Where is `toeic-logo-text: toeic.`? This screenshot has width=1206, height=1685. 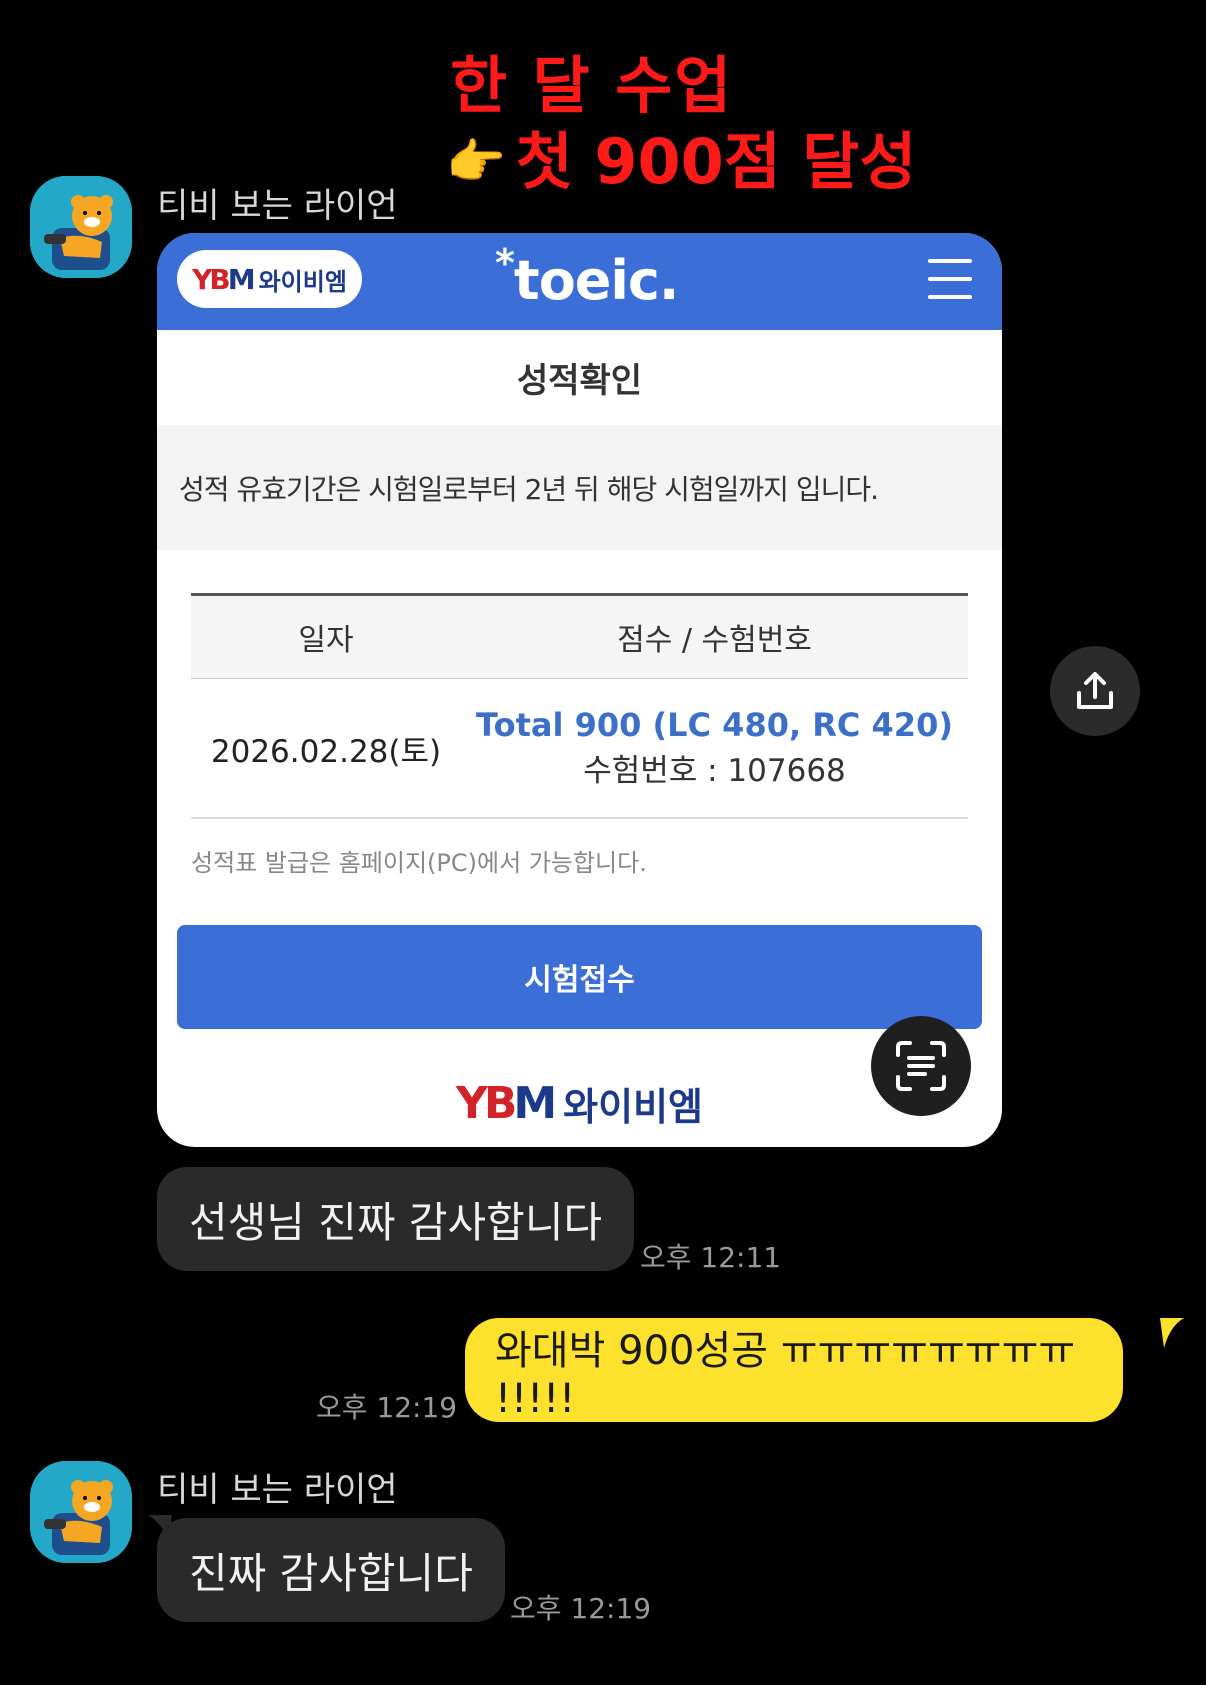 toeic-logo-text: toeic. is located at coordinates (596, 280).